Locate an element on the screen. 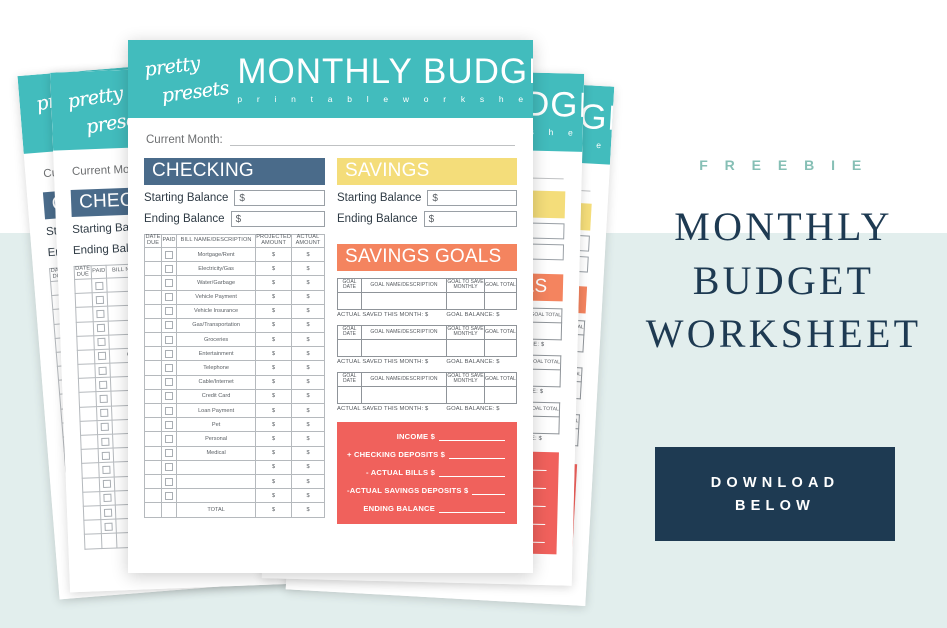 The height and width of the screenshot is (628, 947). cell-bill-name is located at coordinates (216, 467).